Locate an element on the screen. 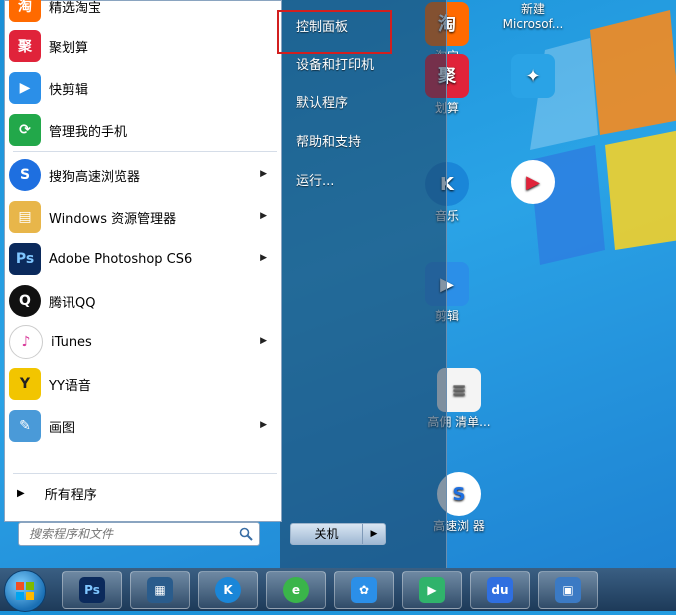 The image size is (676, 615). taskbar: Ps ▦ K e ✿ ▶ du ▣ is located at coordinates (338, 590).